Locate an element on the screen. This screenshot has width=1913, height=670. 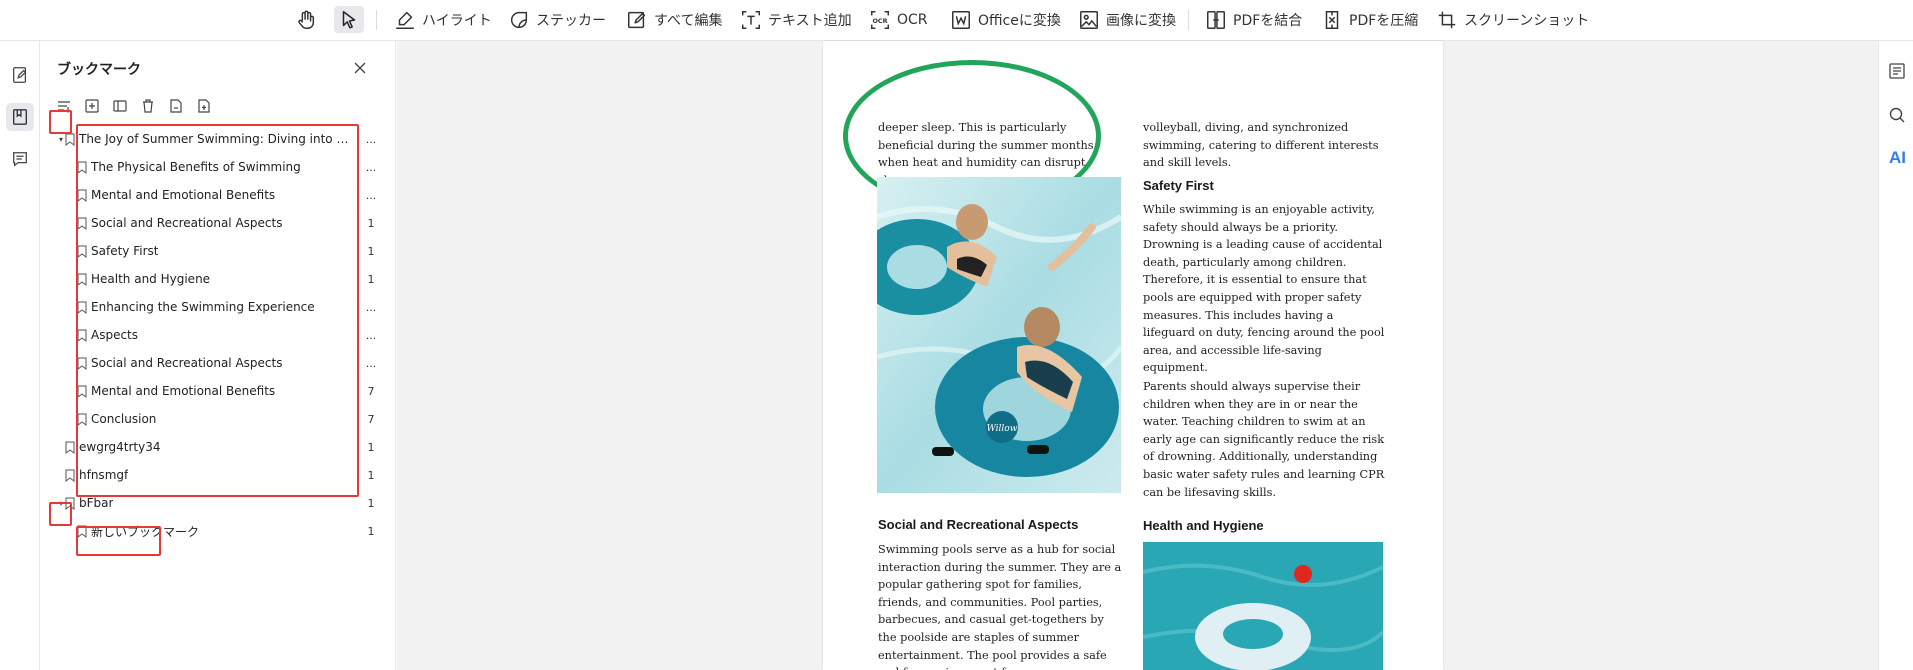
sort-button is located at coordinates (64, 106).